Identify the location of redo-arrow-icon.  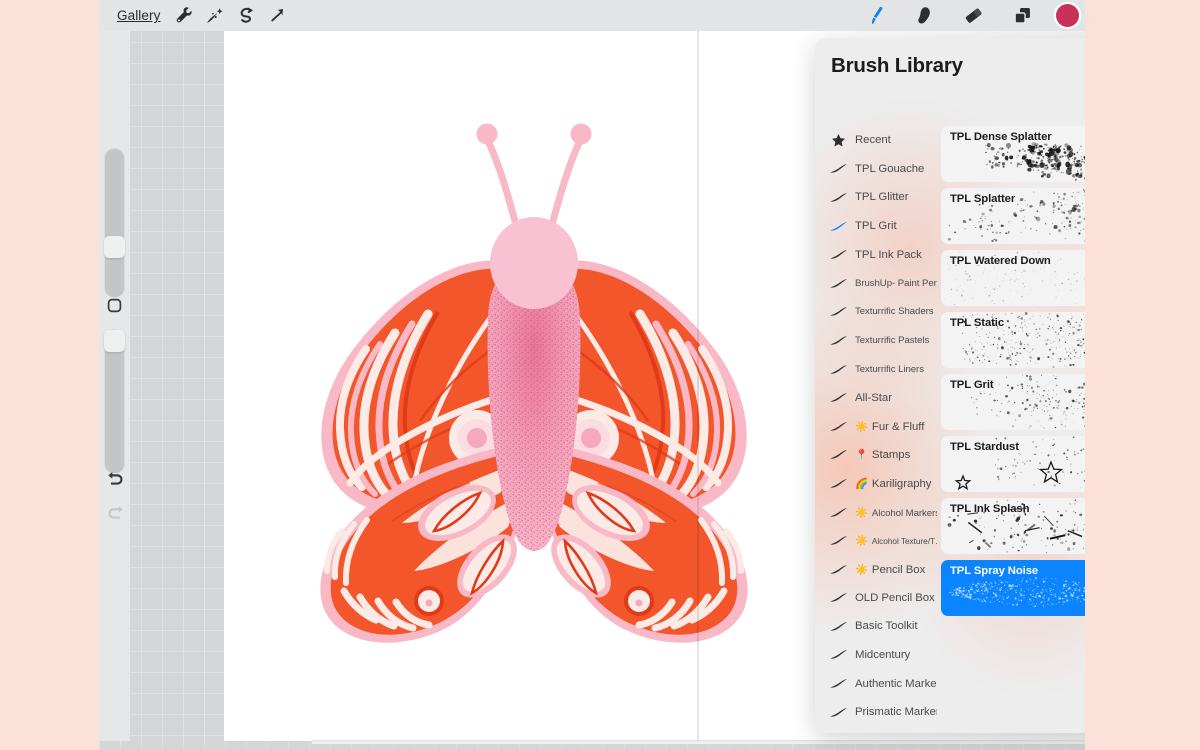
(115, 512).